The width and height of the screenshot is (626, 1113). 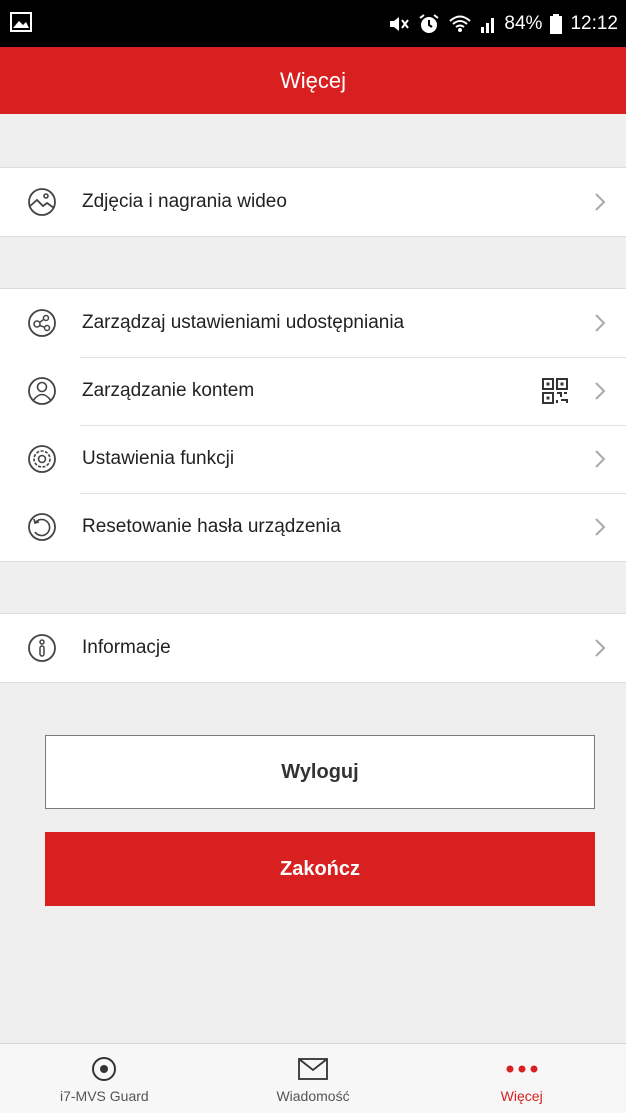 I want to click on menu-item-account-management: Zarządzanie kontem, so click(x=313, y=391).